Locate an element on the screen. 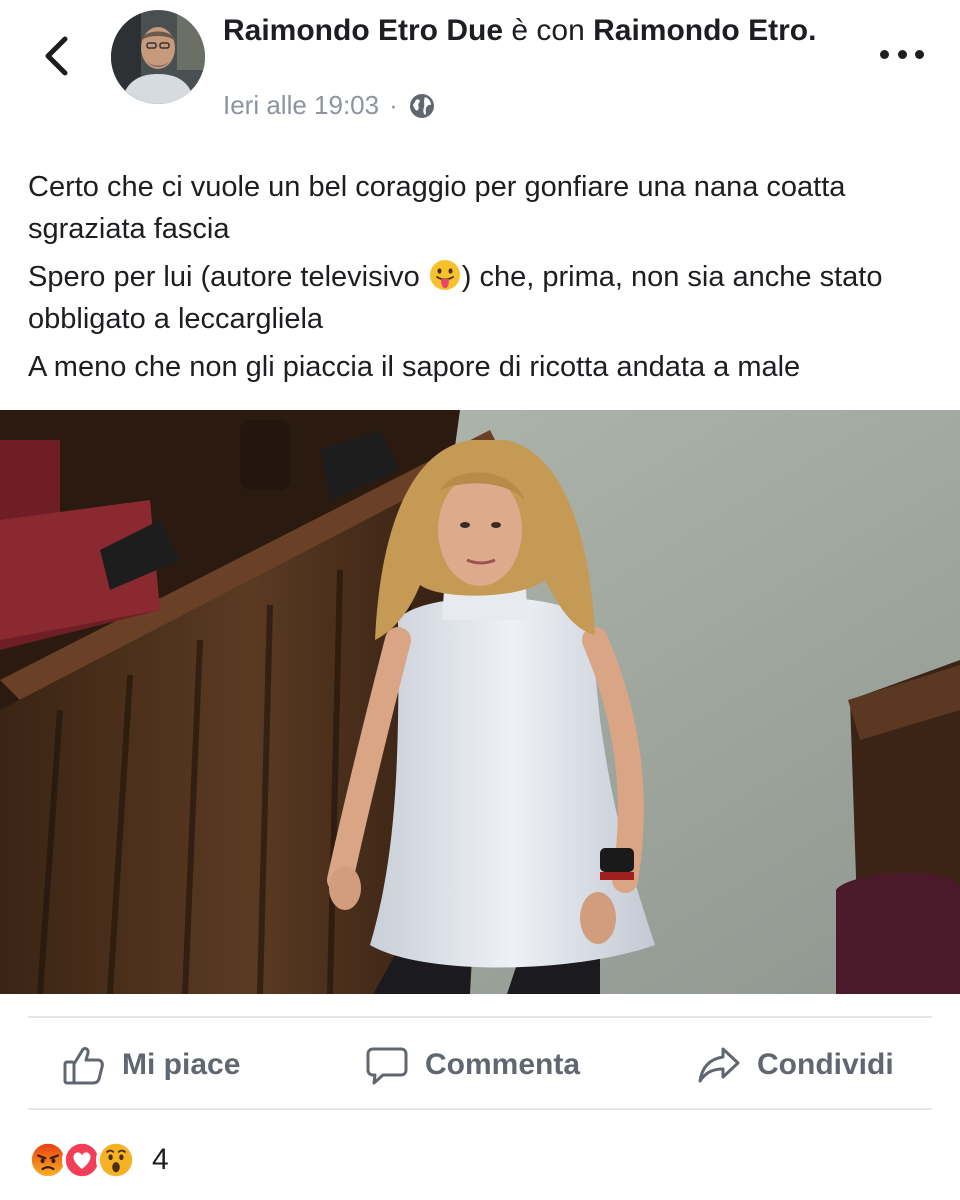 Image resolution: width=960 pixels, height=1200 pixels. wow-reaction-icon is located at coordinates (116, 1160).